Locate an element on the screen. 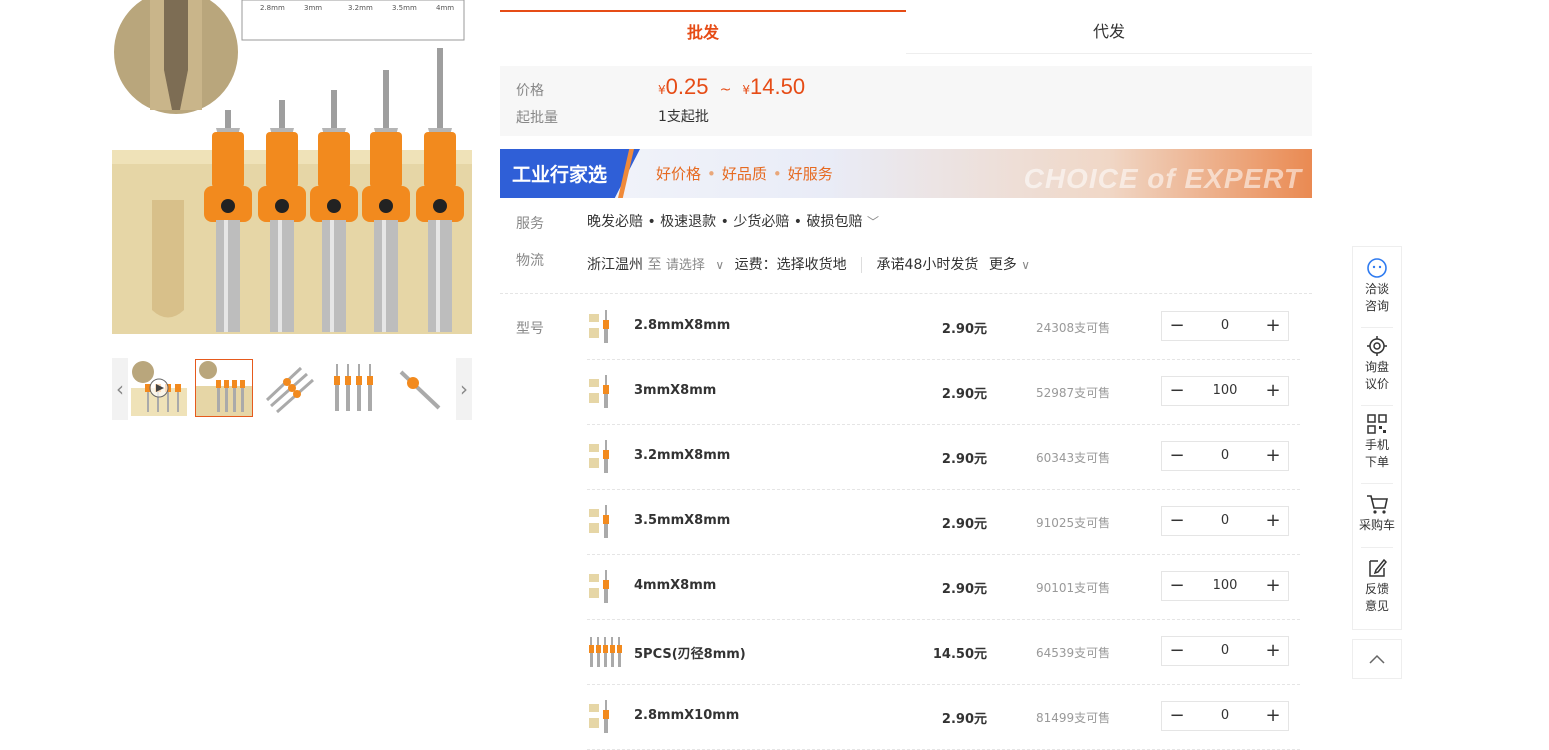 This screenshot has width=1549, height=750. consult-button: 洽谈咨询 is located at coordinates (1377, 286).